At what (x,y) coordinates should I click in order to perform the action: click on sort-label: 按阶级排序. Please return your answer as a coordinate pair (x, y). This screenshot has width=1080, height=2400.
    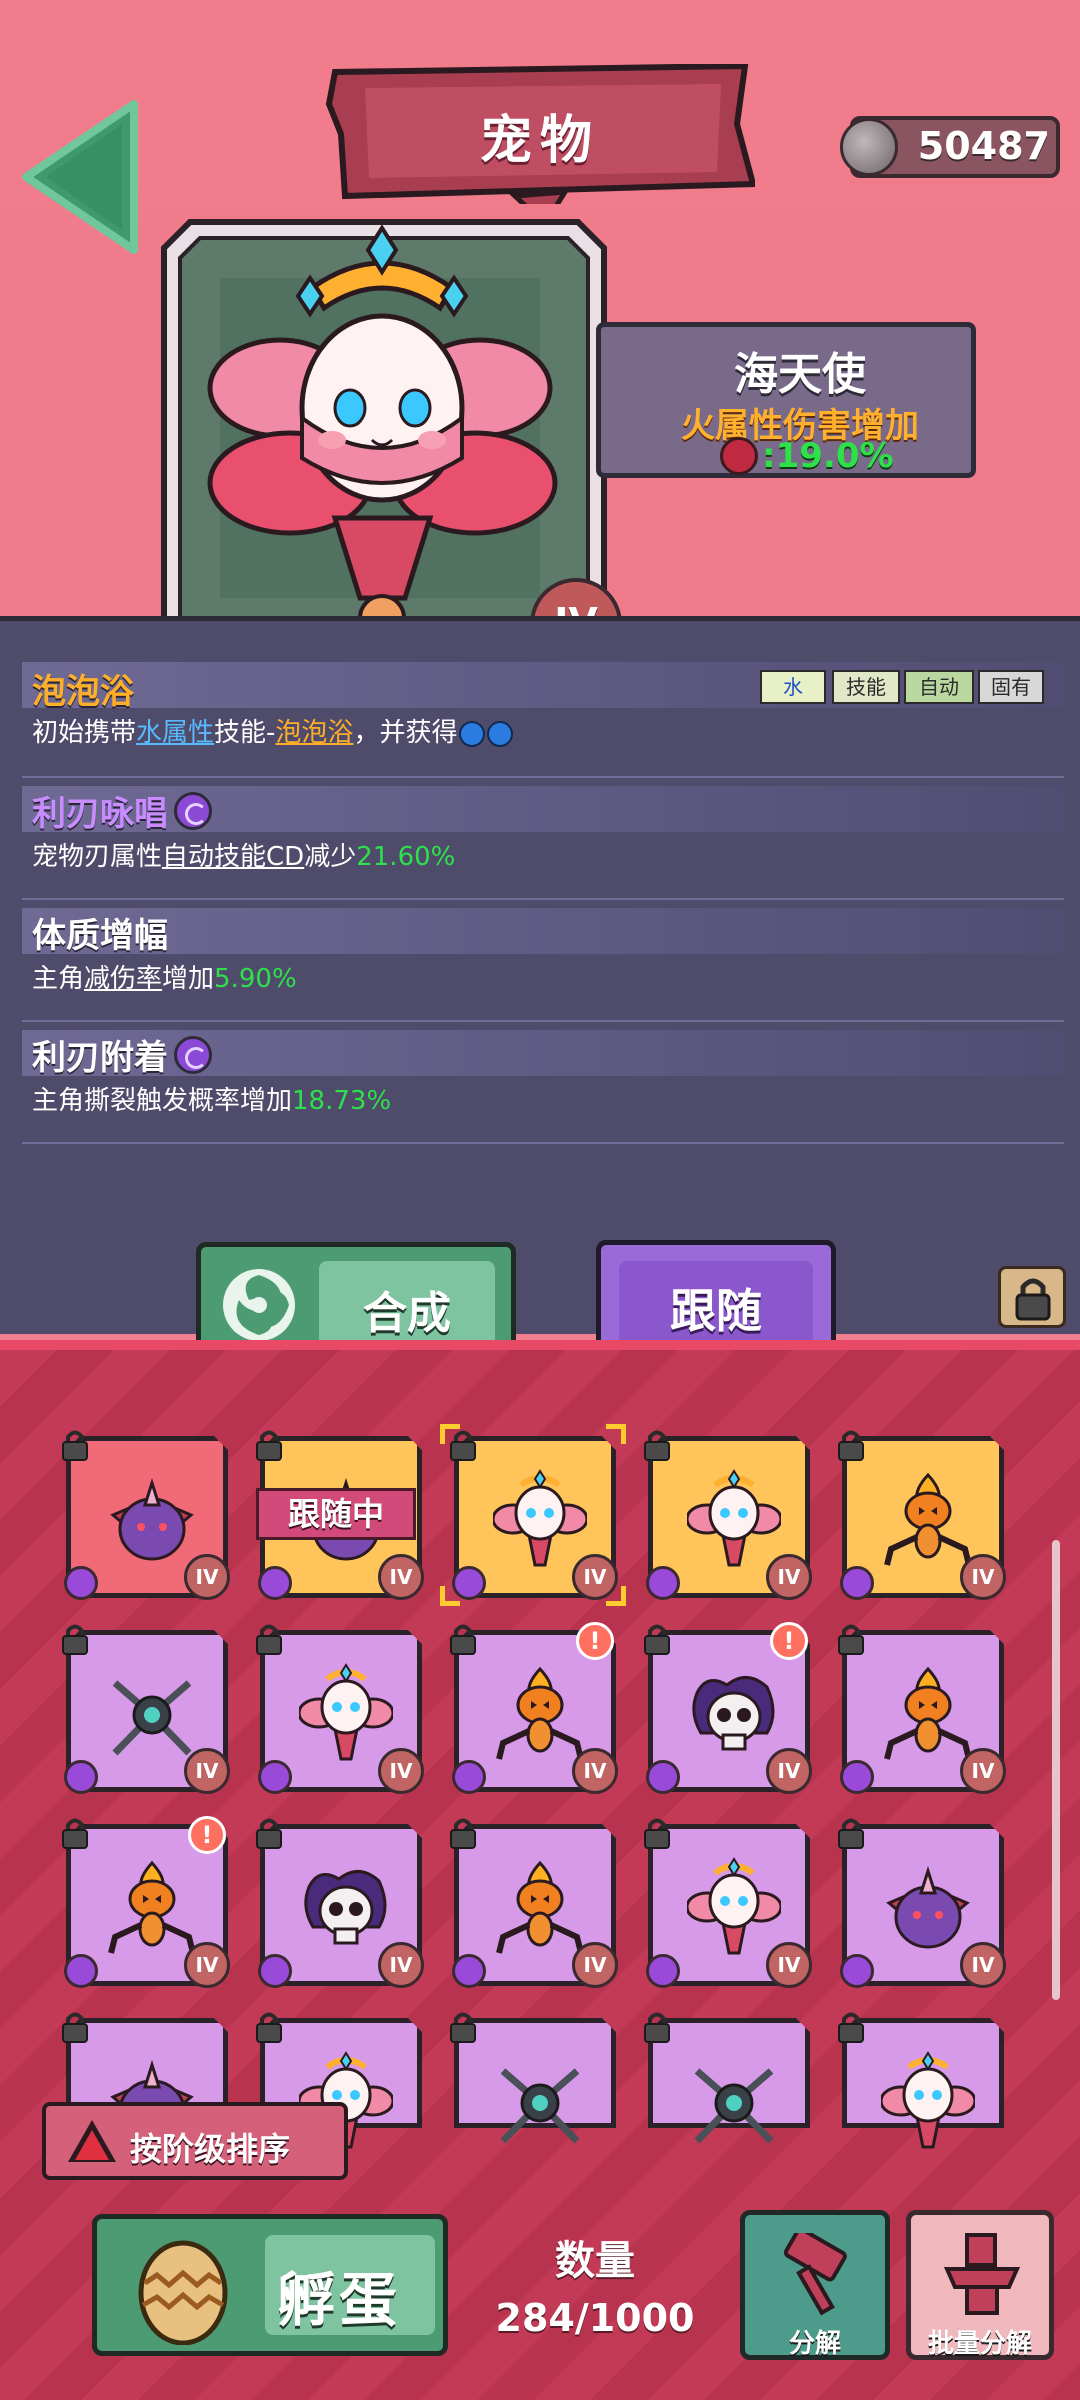
    Looking at the image, I should click on (210, 2149).